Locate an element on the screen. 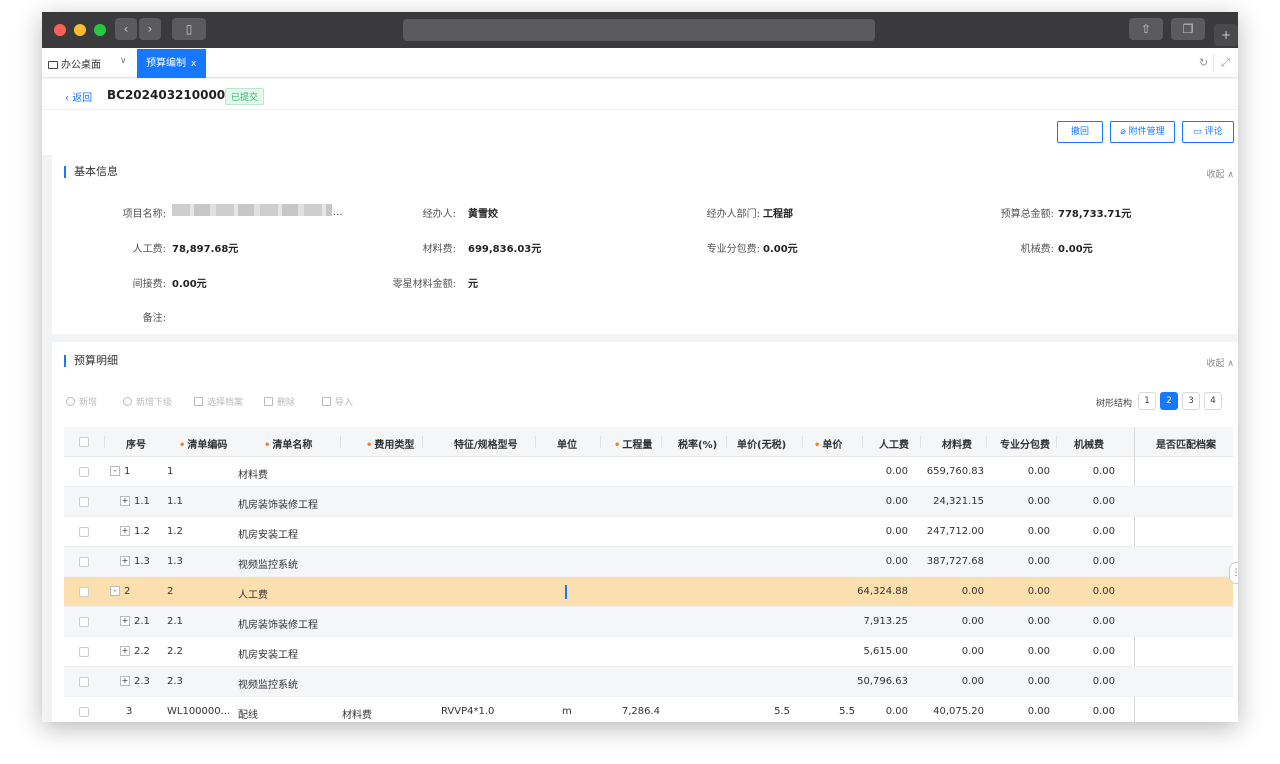 Image resolution: width=1280 pixels, height=764 pixels. table-row: -1 1 材料费 0.00 659,760.83 0.00 0.00 is located at coordinates (648, 472).